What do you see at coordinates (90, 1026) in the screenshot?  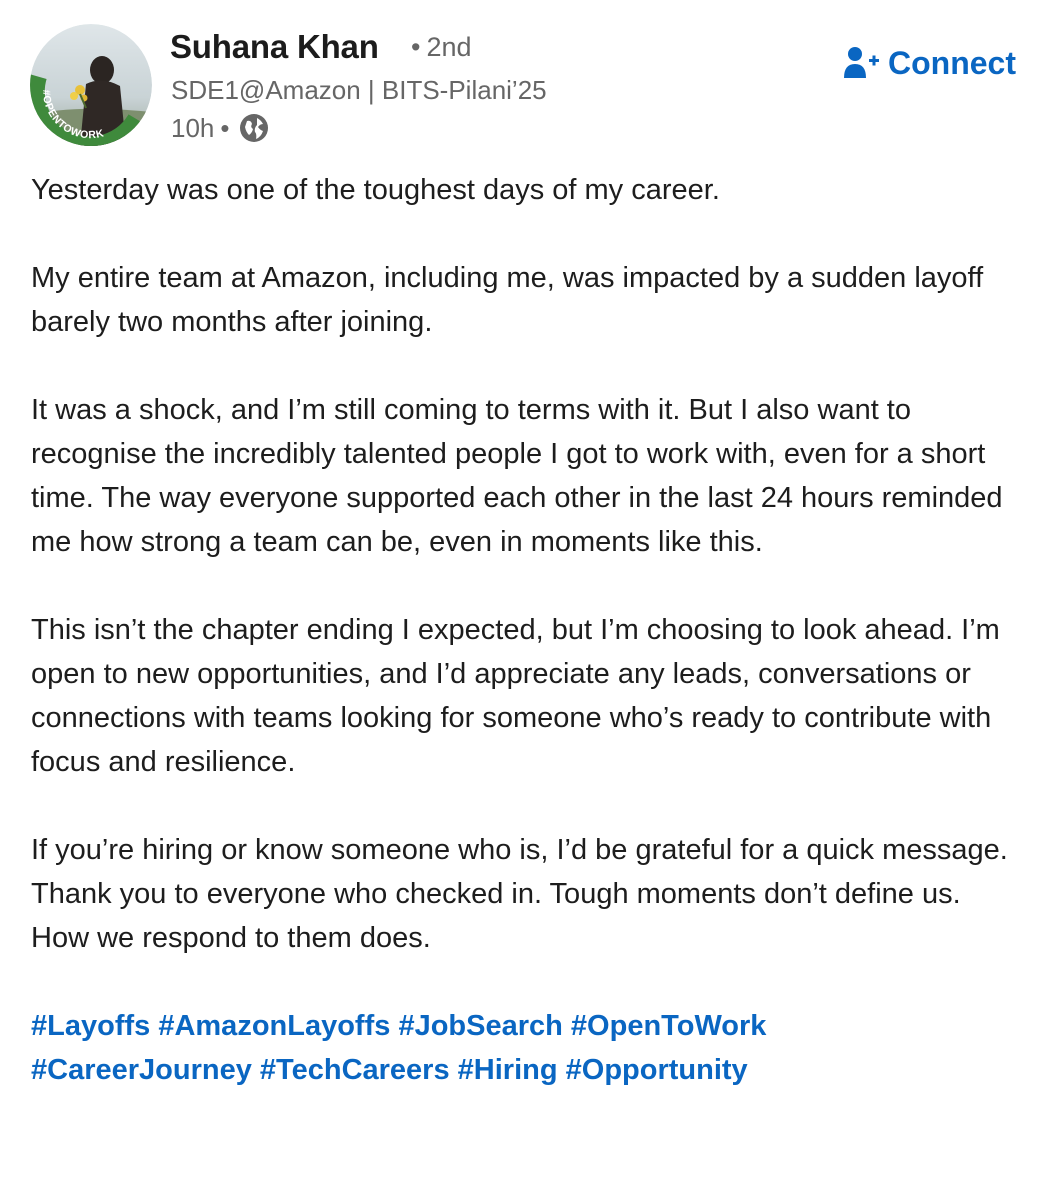 I see `hashtag-link: #Layoffs` at bounding box center [90, 1026].